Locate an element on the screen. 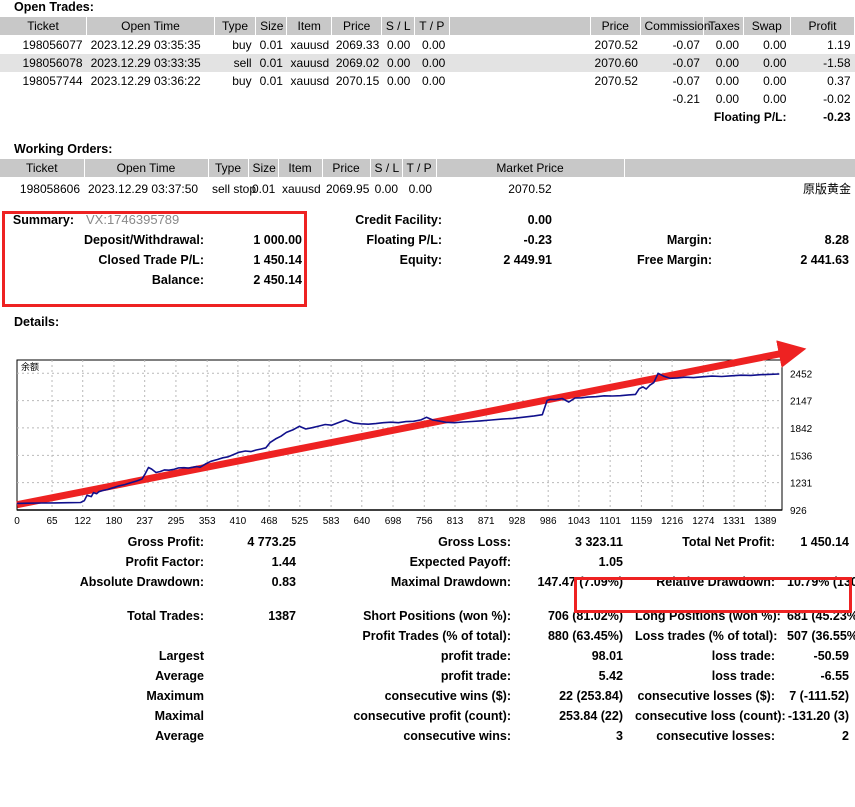  x-axis-tick-label: 295 is located at coordinates (176, 521).